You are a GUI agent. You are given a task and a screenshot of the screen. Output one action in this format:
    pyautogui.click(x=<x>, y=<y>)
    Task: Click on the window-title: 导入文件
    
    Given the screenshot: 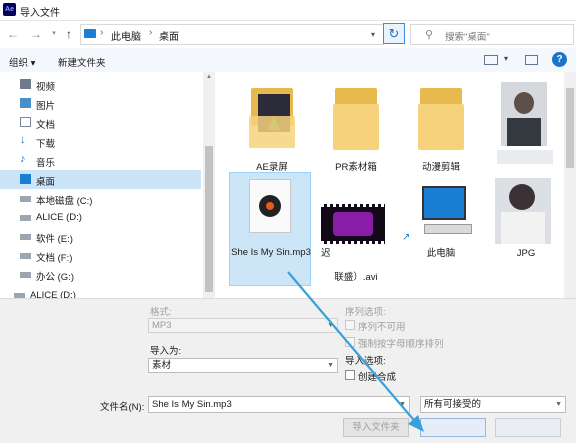 What is the action you would take?
    pyautogui.click(x=40, y=13)
    